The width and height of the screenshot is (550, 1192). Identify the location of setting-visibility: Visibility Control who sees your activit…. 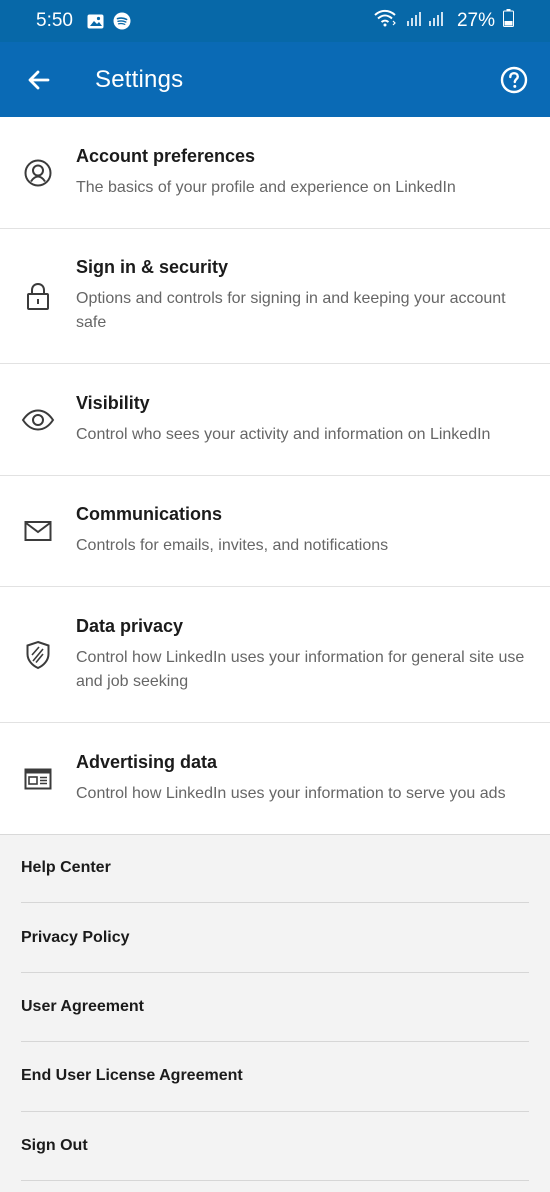
(275, 420).